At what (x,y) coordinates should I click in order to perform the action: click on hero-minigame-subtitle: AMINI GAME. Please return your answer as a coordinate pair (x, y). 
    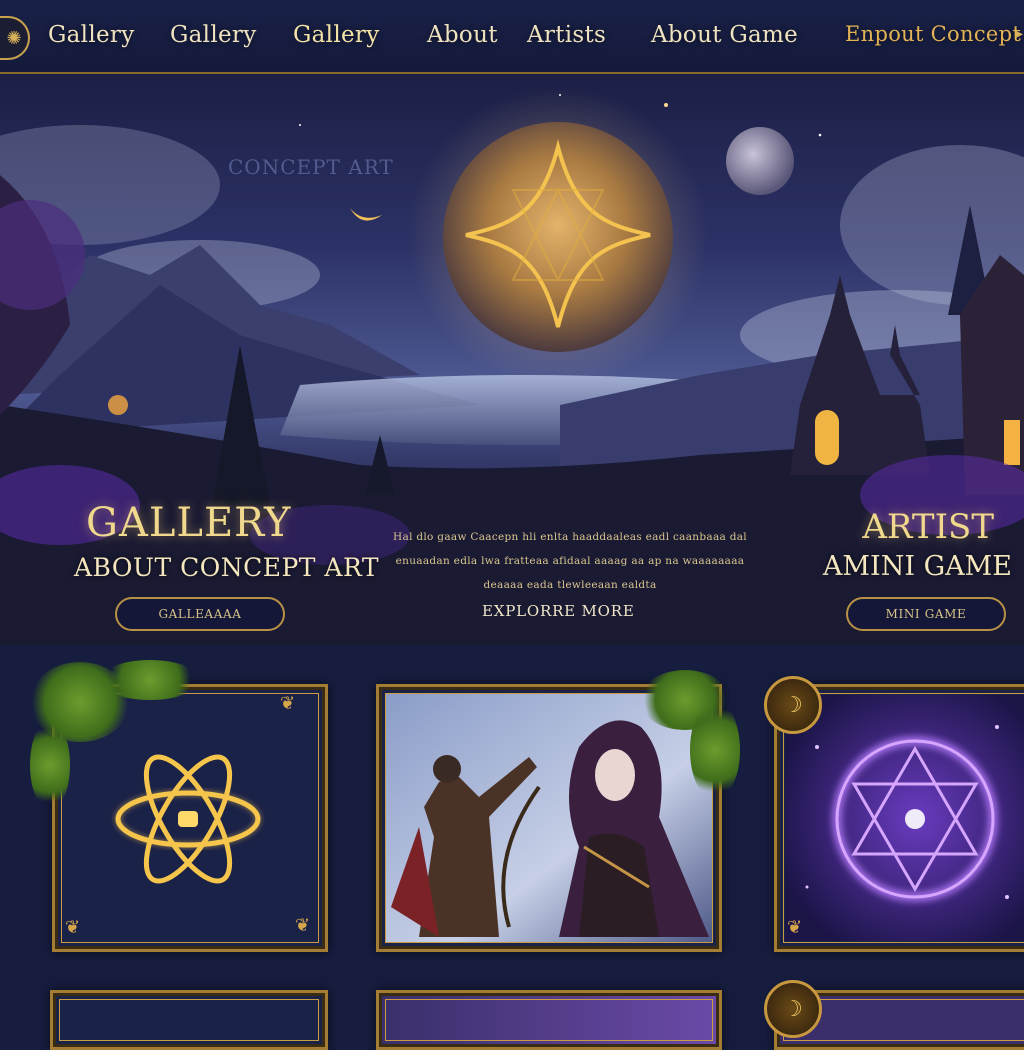
    Looking at the image, I should click on (917, 566).